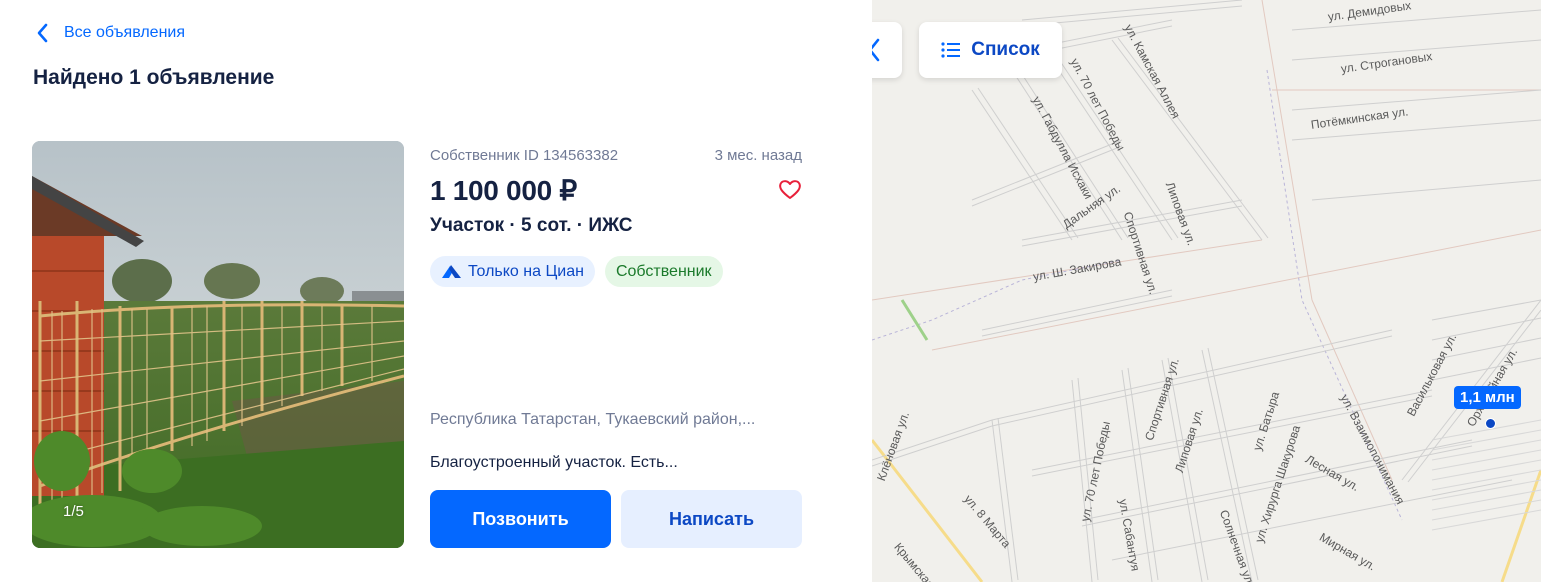 Image resolution: width=1541 pixels, height=582 pixels. I want to click on all-listings-label: Все объявления, so click(125, 32).